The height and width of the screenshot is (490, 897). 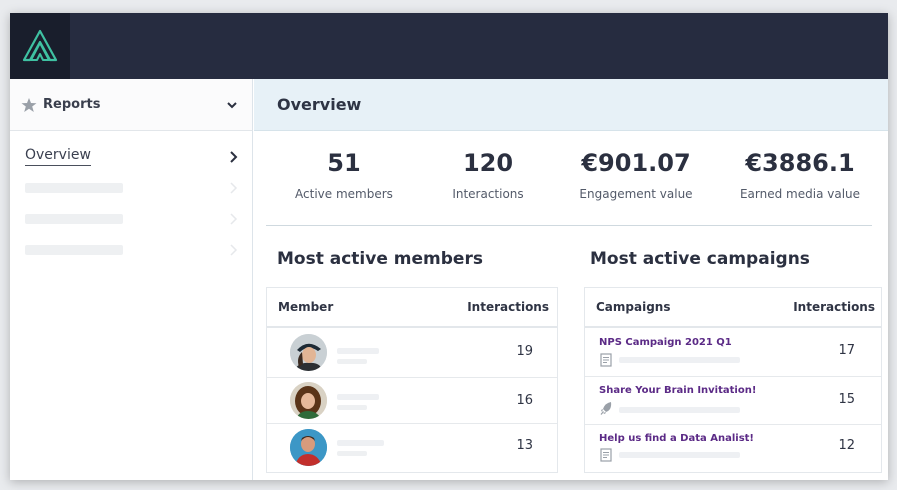 I want to click on sidebar-item-overview: Overview, so click(x=131, y=156).